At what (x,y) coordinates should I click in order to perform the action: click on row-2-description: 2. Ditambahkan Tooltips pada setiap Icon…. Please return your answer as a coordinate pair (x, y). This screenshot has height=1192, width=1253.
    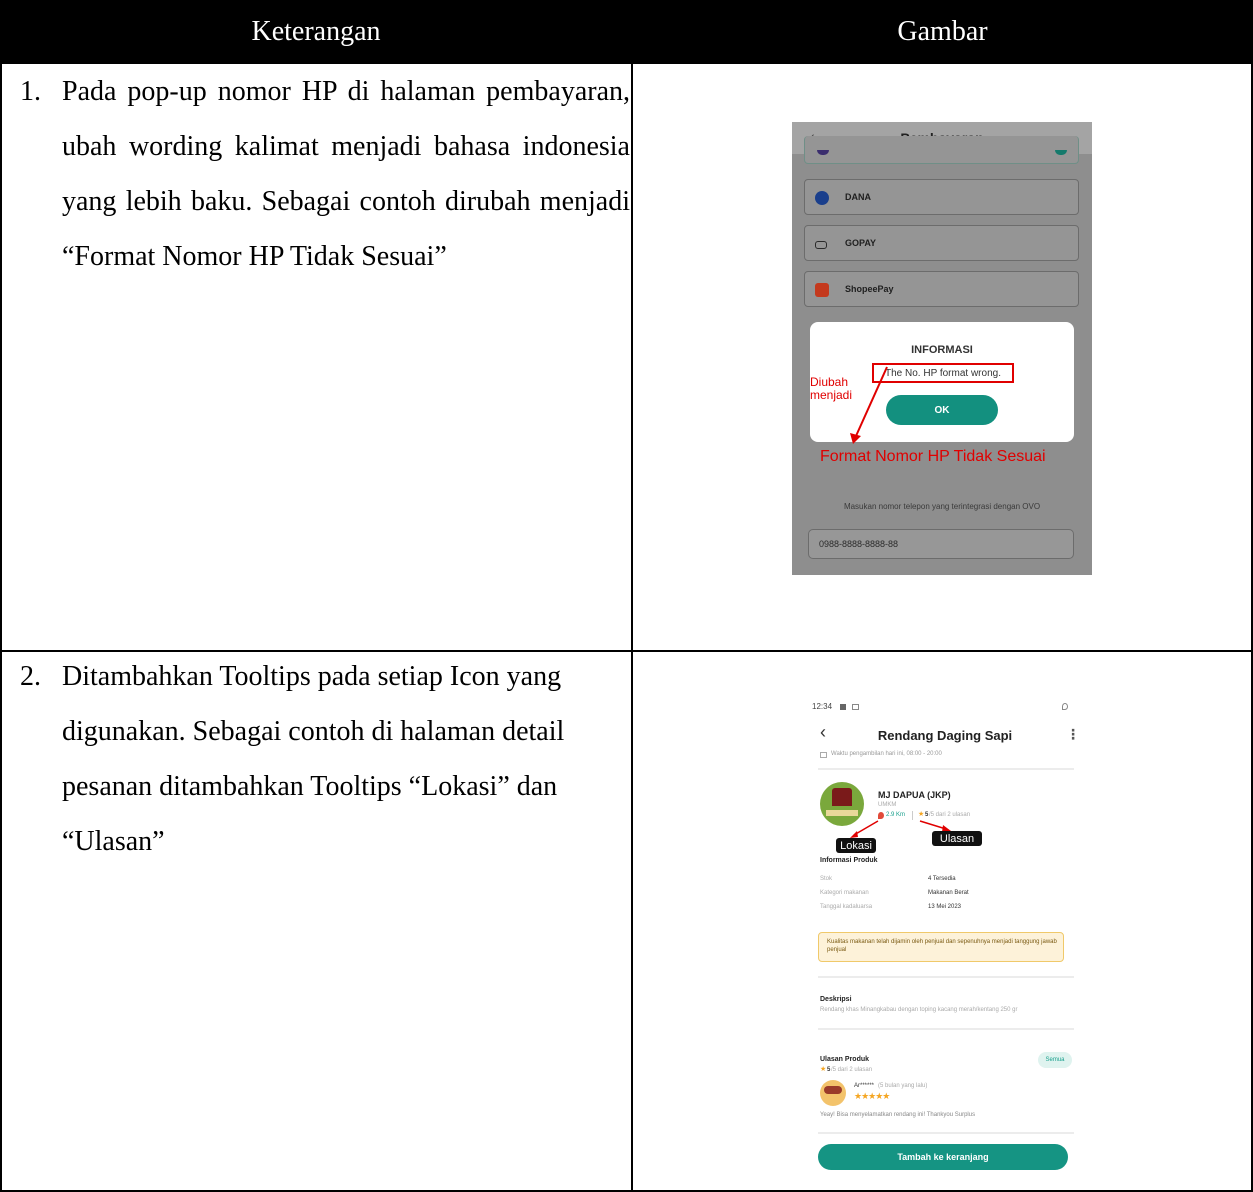
    Looking at the image, I should click on (325, 759).